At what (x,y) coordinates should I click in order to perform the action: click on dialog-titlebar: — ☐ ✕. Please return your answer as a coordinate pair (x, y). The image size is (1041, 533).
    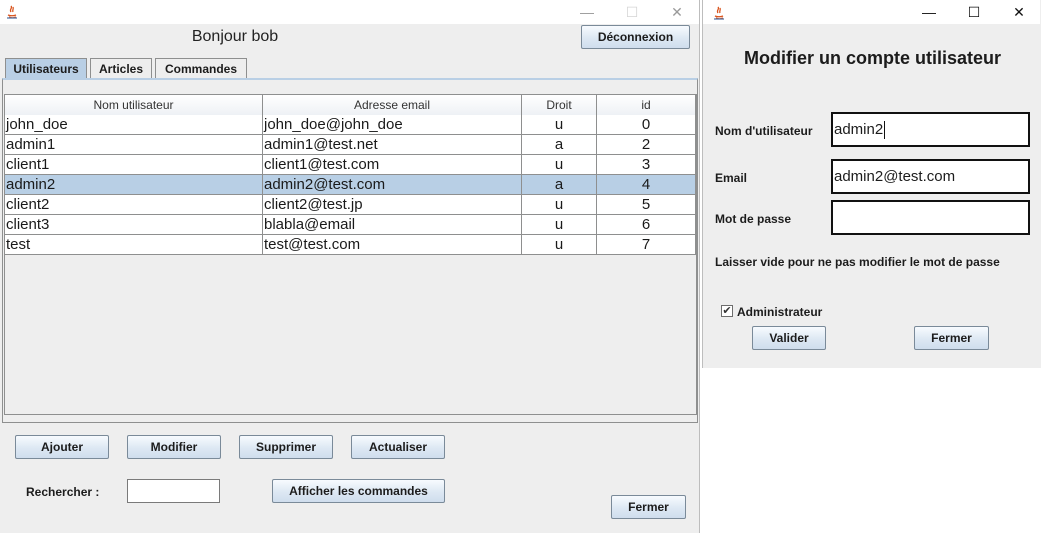
    Looking at the image, I should click on (871, 12).